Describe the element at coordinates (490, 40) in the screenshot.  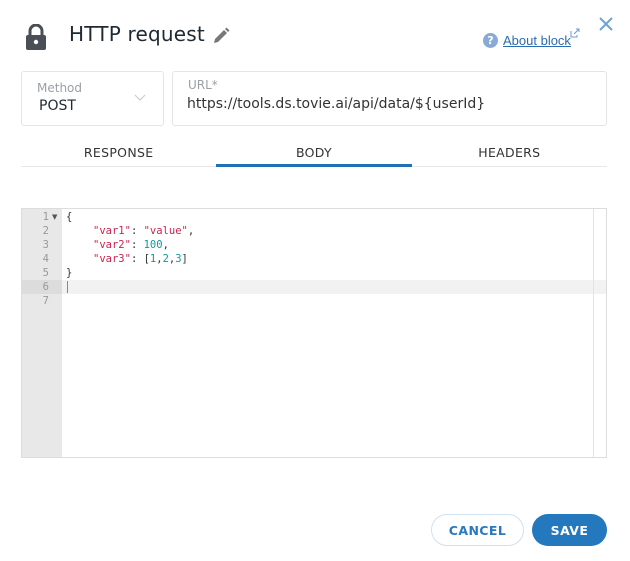
I see `help-icon: ?` at that location.